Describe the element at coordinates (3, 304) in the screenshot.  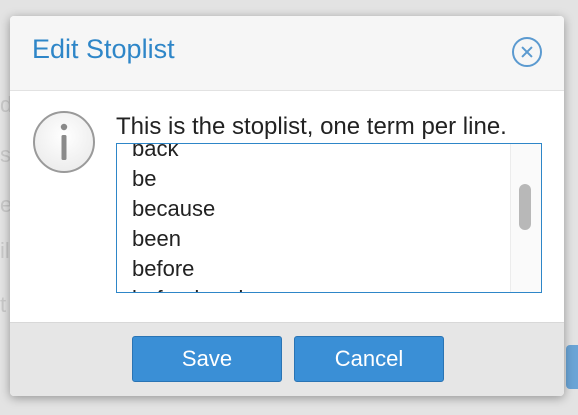
I see `background-ghost-text: t` at that location.